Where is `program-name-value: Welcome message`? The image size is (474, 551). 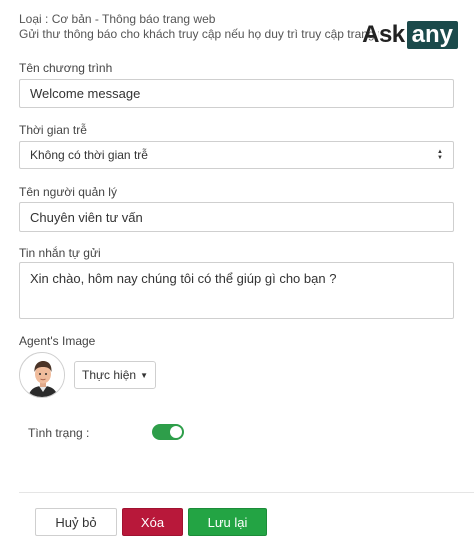 program-name-value: Welcome message is located at coordinates (85, 93).